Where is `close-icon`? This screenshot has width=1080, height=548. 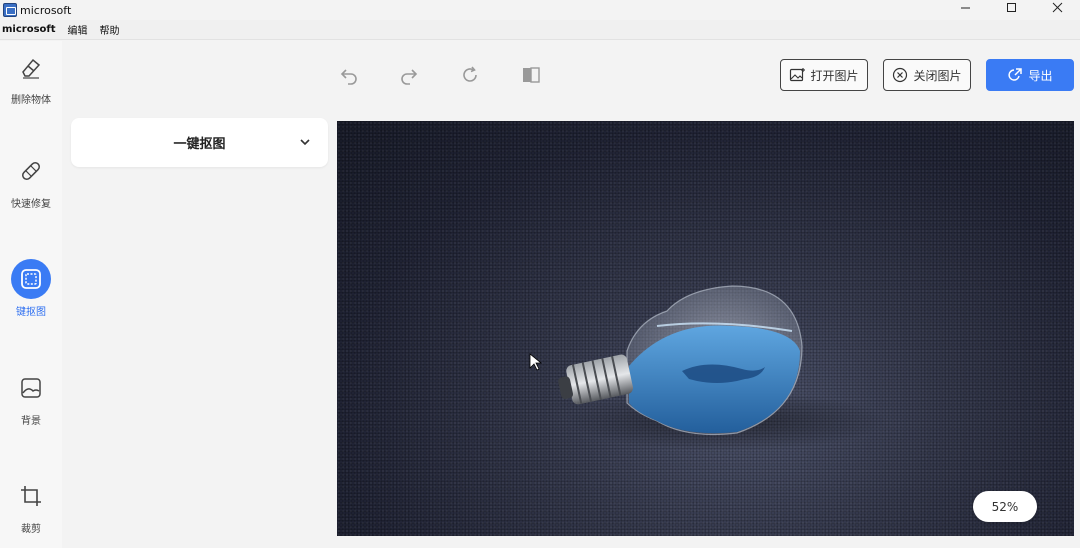 close-icon is located at coordinates (1057, 7).